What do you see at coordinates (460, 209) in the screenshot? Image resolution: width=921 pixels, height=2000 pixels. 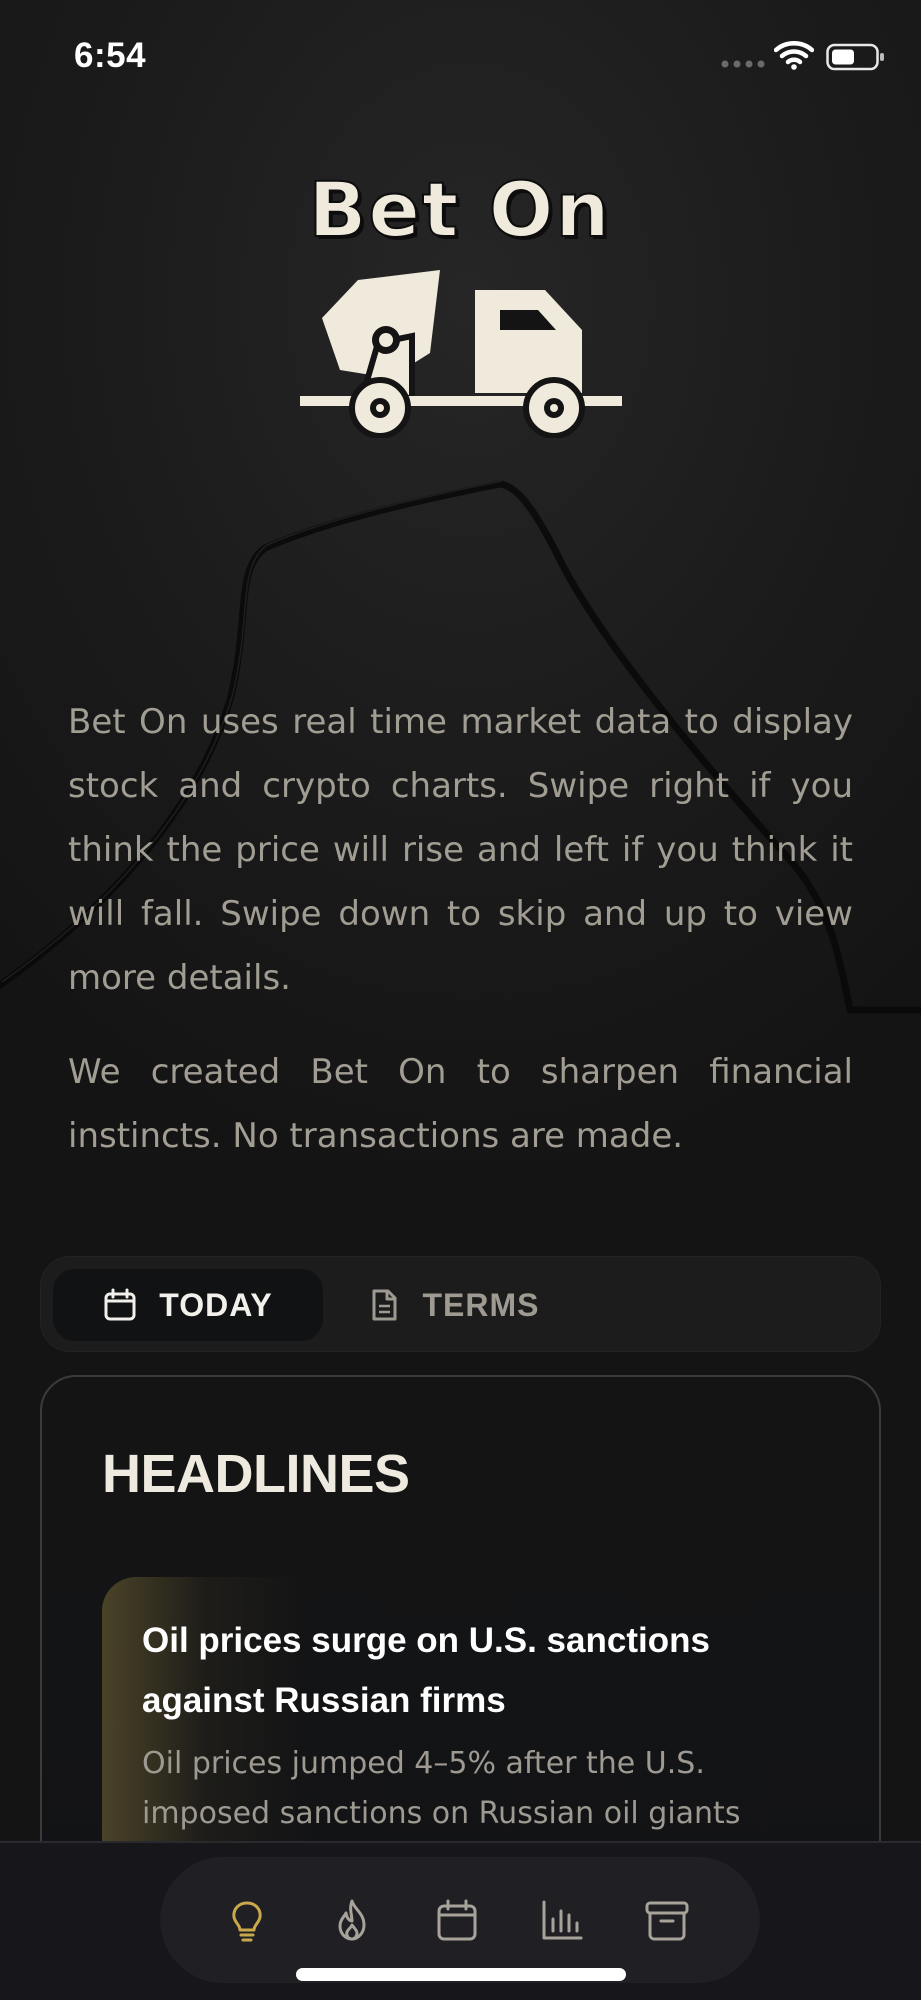 I see `logo-title: Bet On` at bounding box center [460, 209].